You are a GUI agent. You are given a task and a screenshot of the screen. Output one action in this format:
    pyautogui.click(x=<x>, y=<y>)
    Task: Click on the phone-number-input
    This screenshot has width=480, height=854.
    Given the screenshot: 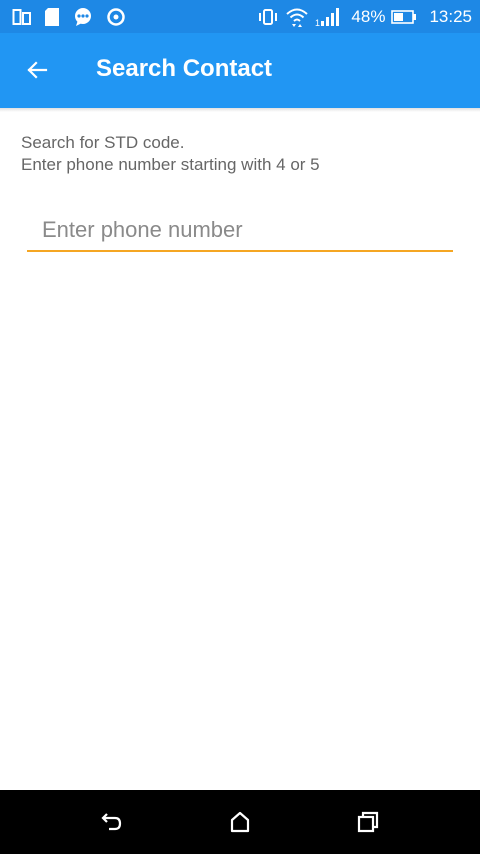 What is the action you would take?
    pyautogui.click(x=240, y=230)
    